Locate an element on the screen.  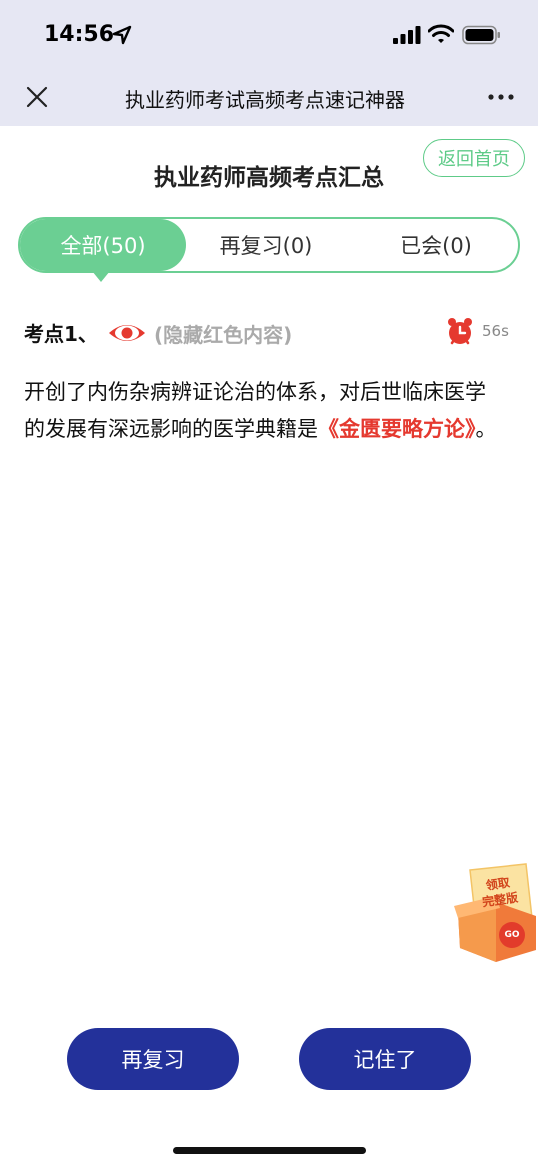
answer-highlight: 《金匮要略方论》 is located at coordinates (397, 429).